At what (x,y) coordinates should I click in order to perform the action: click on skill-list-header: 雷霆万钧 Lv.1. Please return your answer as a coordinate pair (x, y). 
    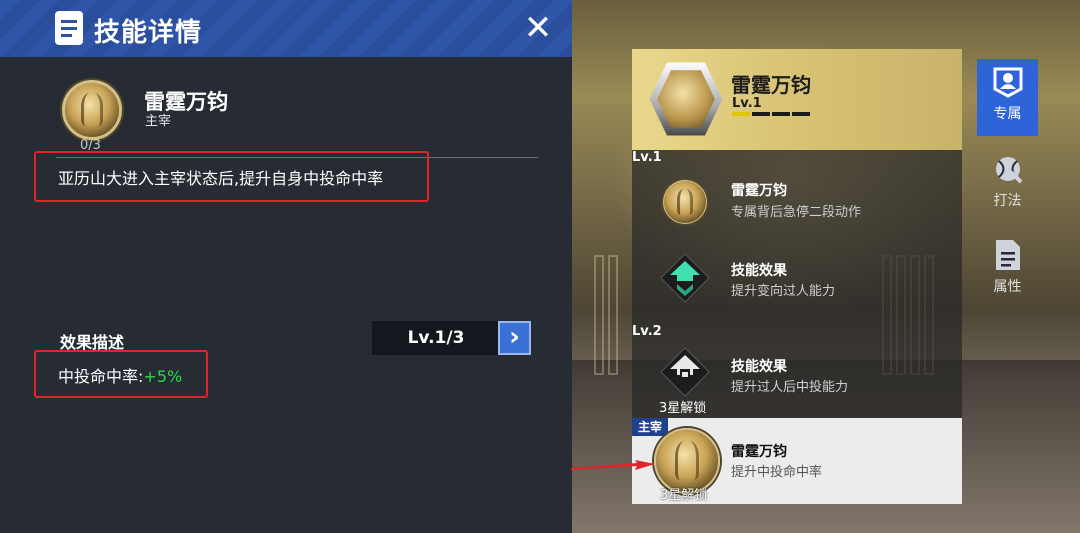
    Looking at the image, I should click on (797, 99).